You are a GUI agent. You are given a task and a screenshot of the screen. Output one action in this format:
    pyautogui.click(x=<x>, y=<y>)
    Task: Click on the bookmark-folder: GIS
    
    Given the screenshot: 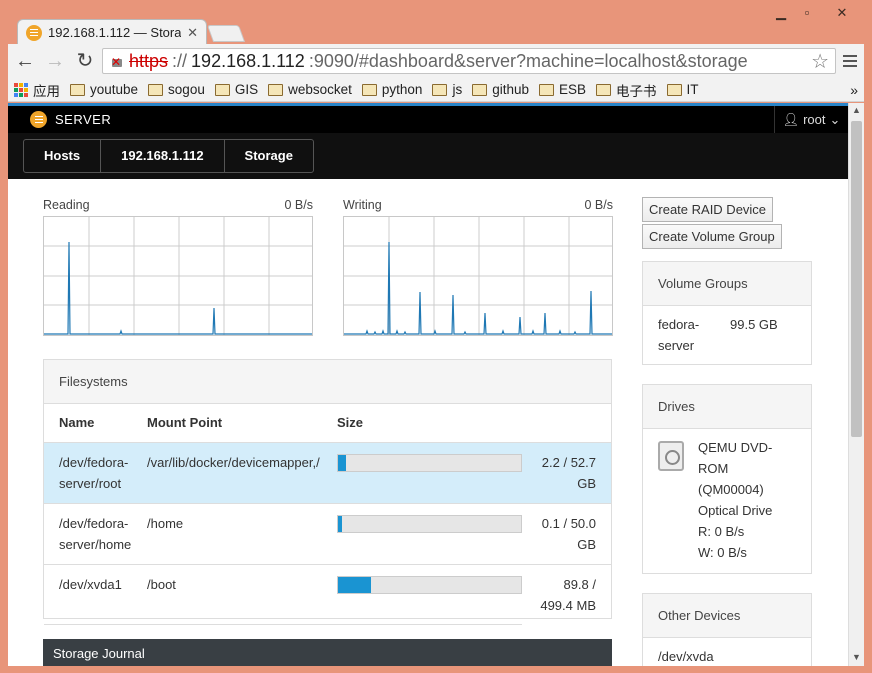 What is the action you would take?
    pyautogui.click(x=236, y=89)
    